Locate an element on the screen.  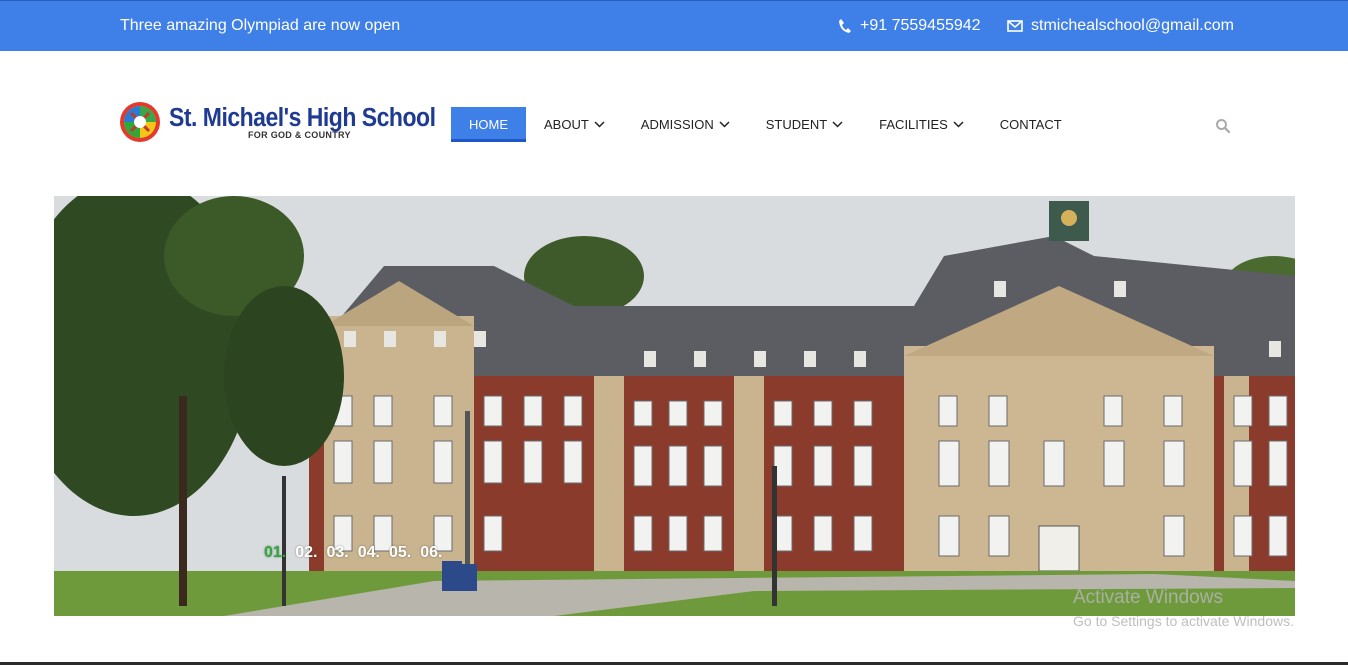
envelope-icon is located at coordinates (1015, 26).